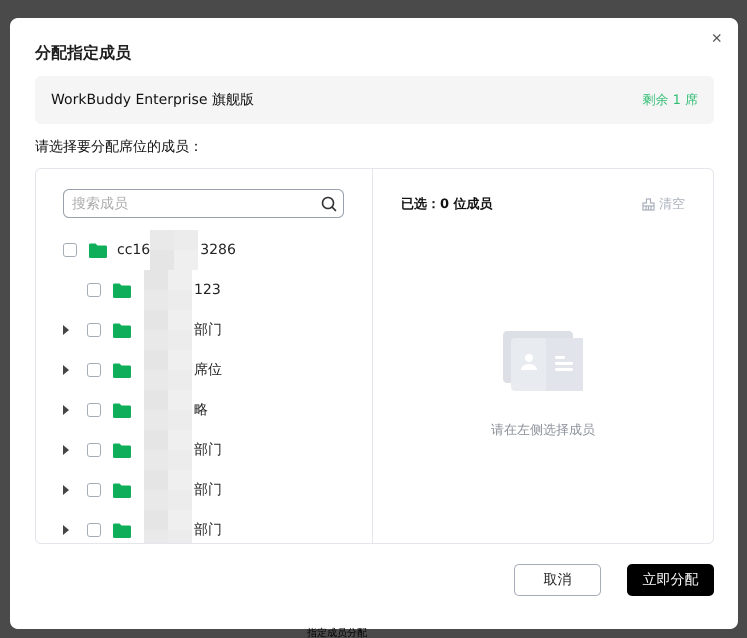 This screenshot has height=638, width=747. What do you see at coordinates (119, 147) in the screenshot?
I see `instruction-text: 请选择要分配席位的成员：` at bounding box center [119, 147].